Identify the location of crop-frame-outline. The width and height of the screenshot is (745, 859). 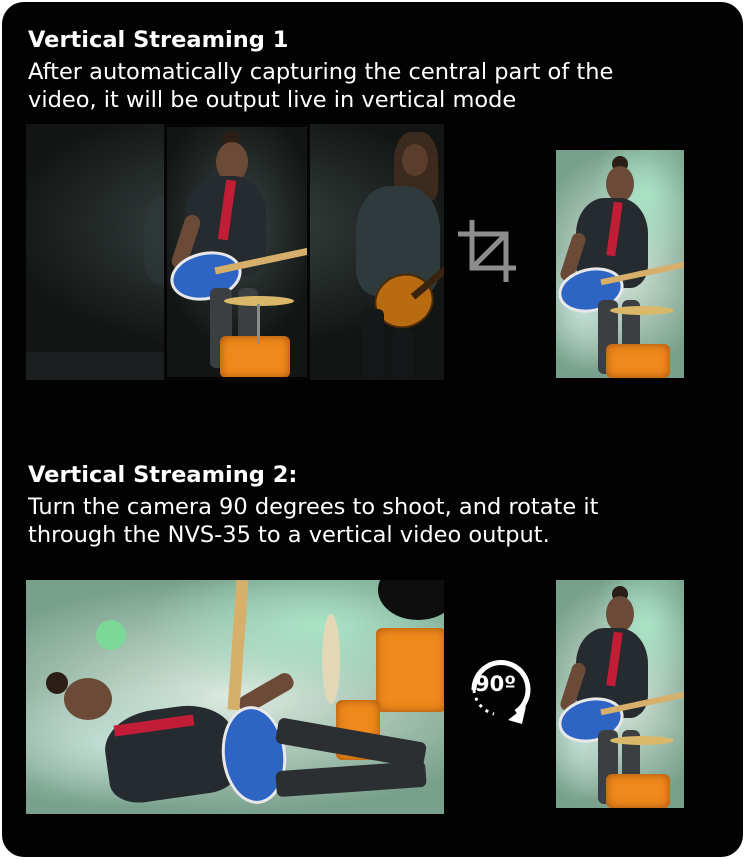
(237, 252).